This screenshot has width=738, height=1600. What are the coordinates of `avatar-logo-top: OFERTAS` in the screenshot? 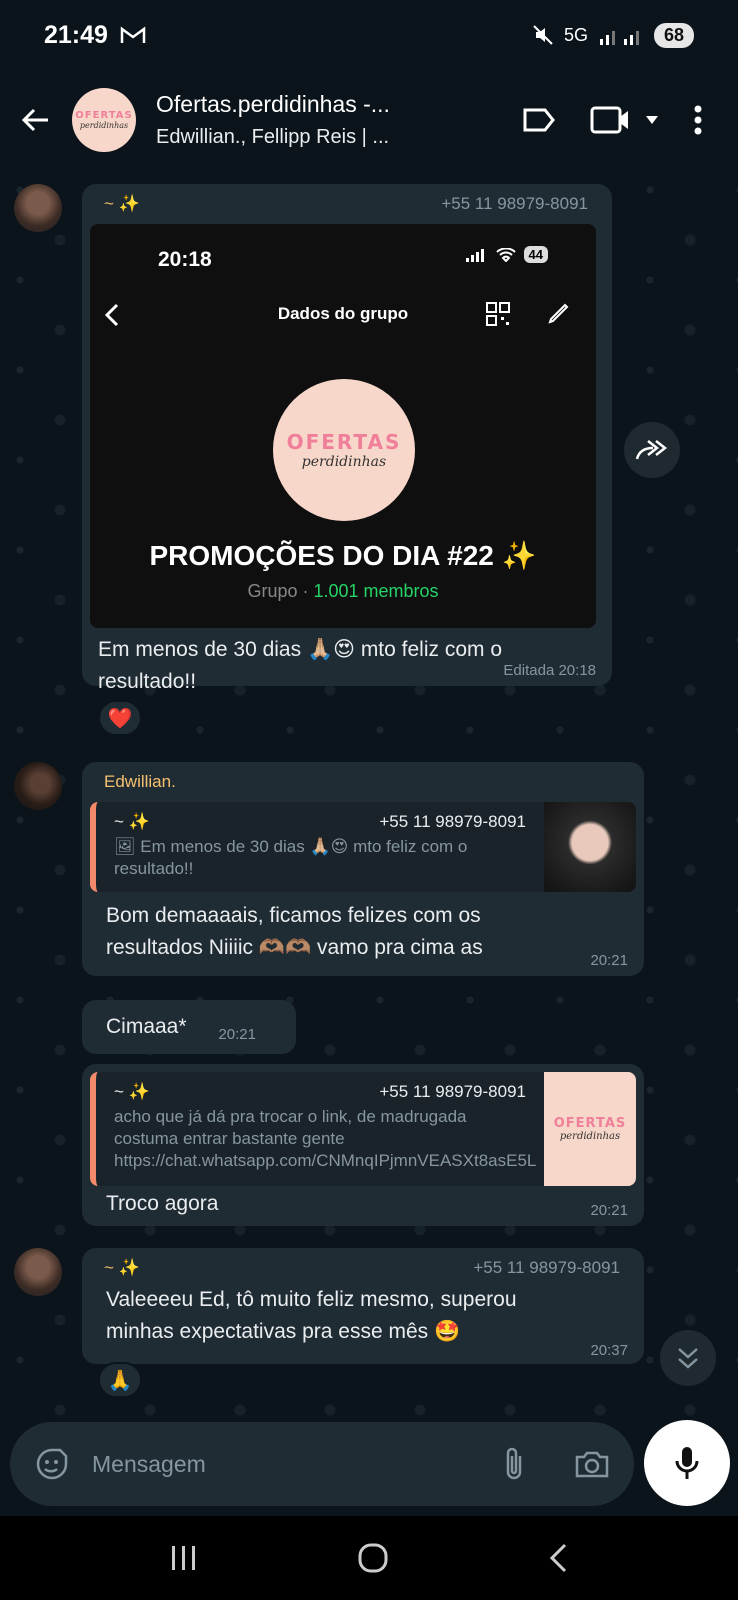 It's located at (104, 115).